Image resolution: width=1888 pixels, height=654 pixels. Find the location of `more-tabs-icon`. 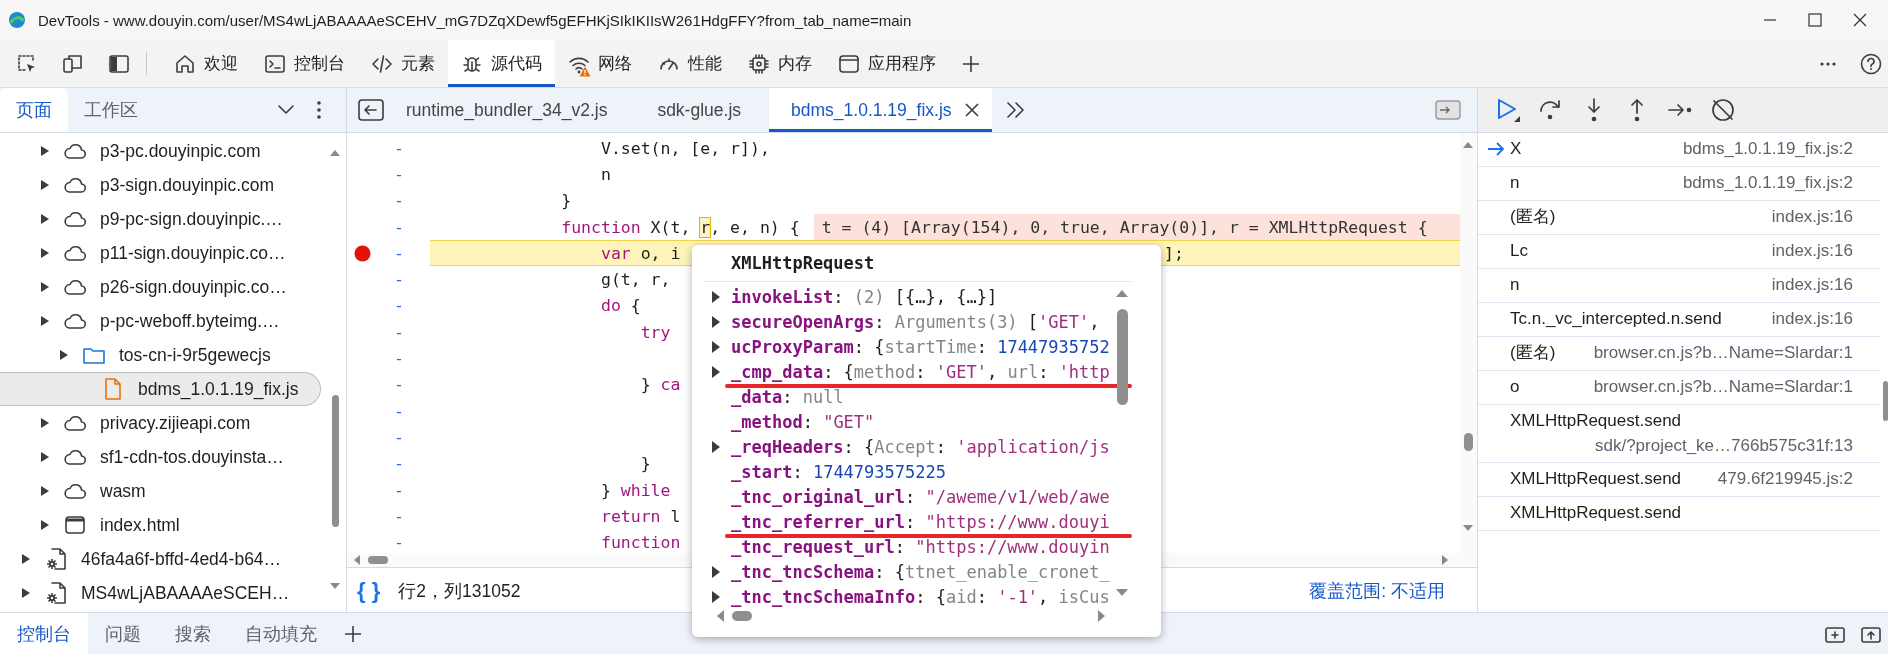

more-tabs-icon is located at coordinates (1015, 110).